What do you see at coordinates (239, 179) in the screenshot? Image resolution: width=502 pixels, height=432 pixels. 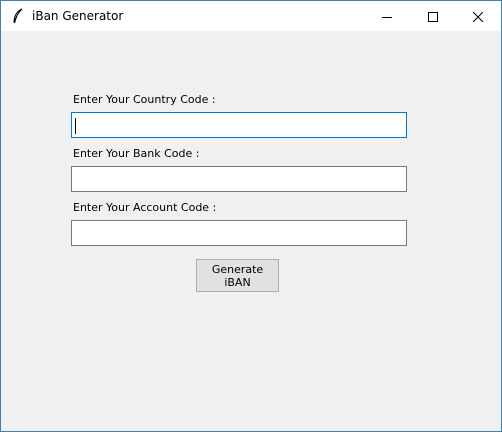 I see `bank-code-input` at bounding box center [239, 179].